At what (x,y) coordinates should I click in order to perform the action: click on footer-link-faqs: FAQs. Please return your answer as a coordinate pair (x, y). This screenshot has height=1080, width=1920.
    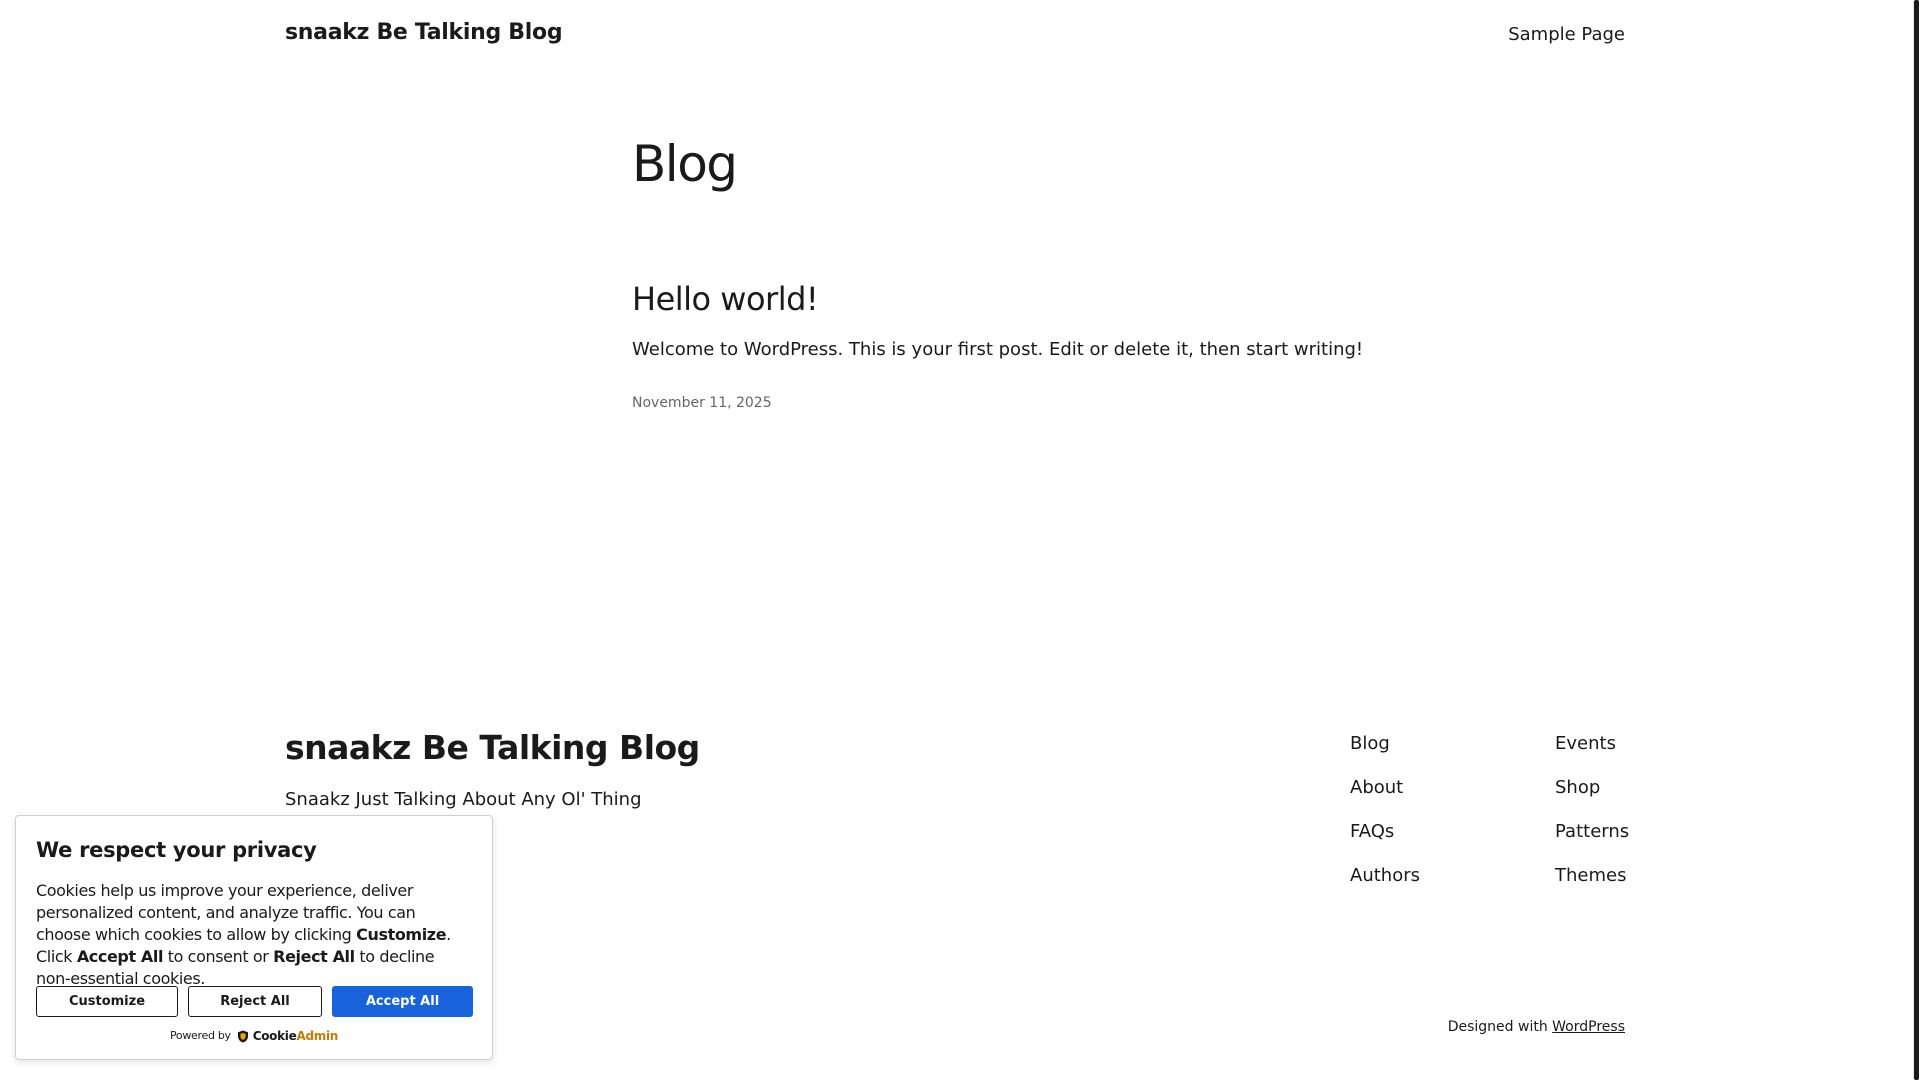
    Looking at the image, I should click on (1440, 842).